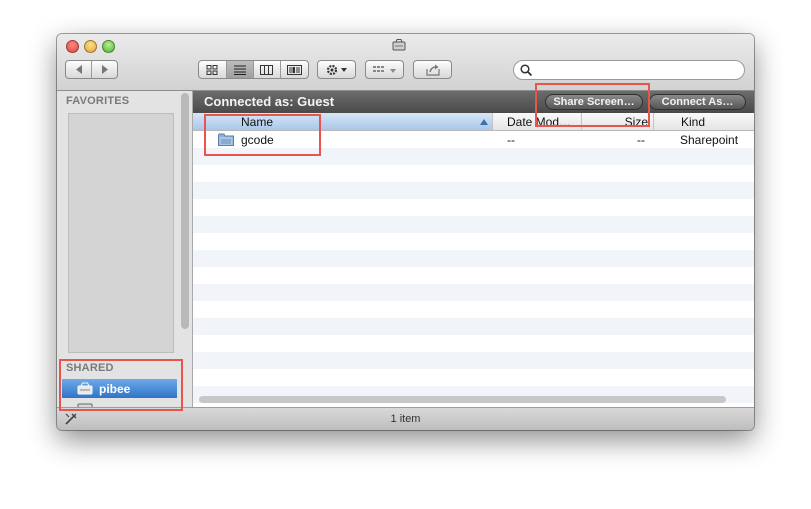 This screenshot has width=811, height=509. What do you see at coordinates (262, 135) in the screenshot?
I see `annotation-box-gcode` at bounding box center [262, 135].